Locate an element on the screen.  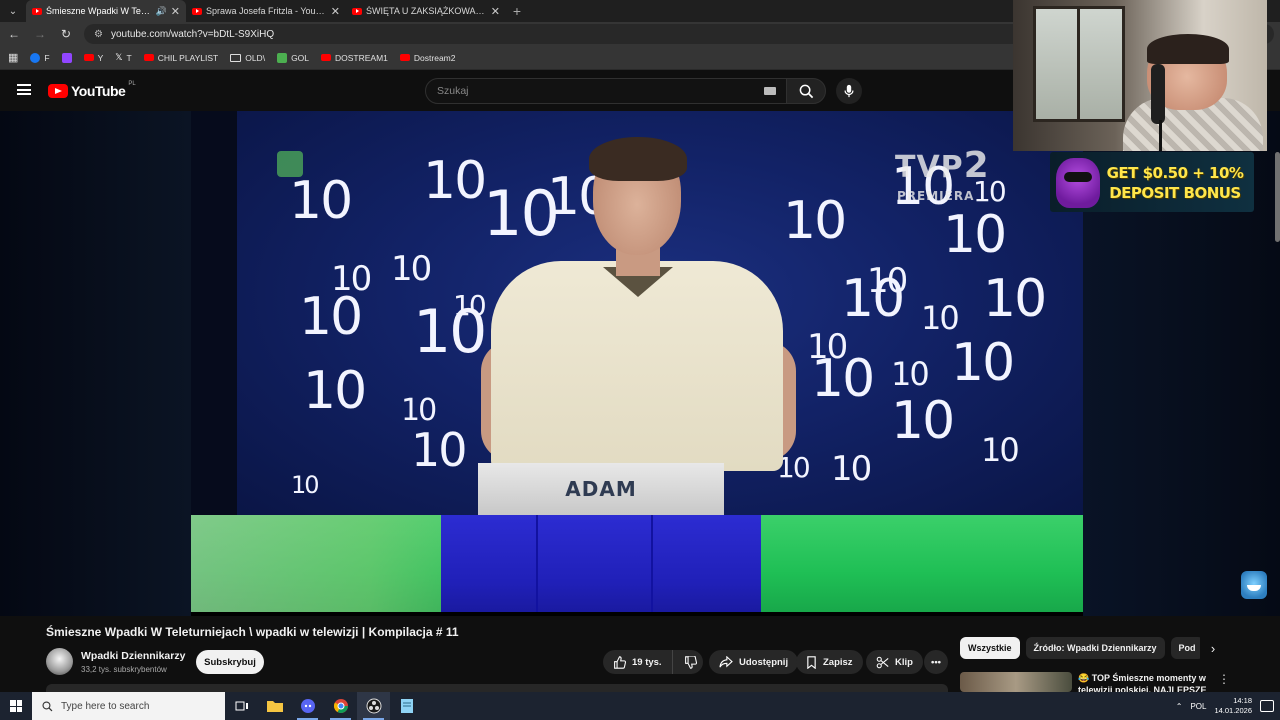
tab-swieta: ŚWIĘTA U ZAKSIĄŻKOWANYCH ✕ is located at coordinates (426, 11).